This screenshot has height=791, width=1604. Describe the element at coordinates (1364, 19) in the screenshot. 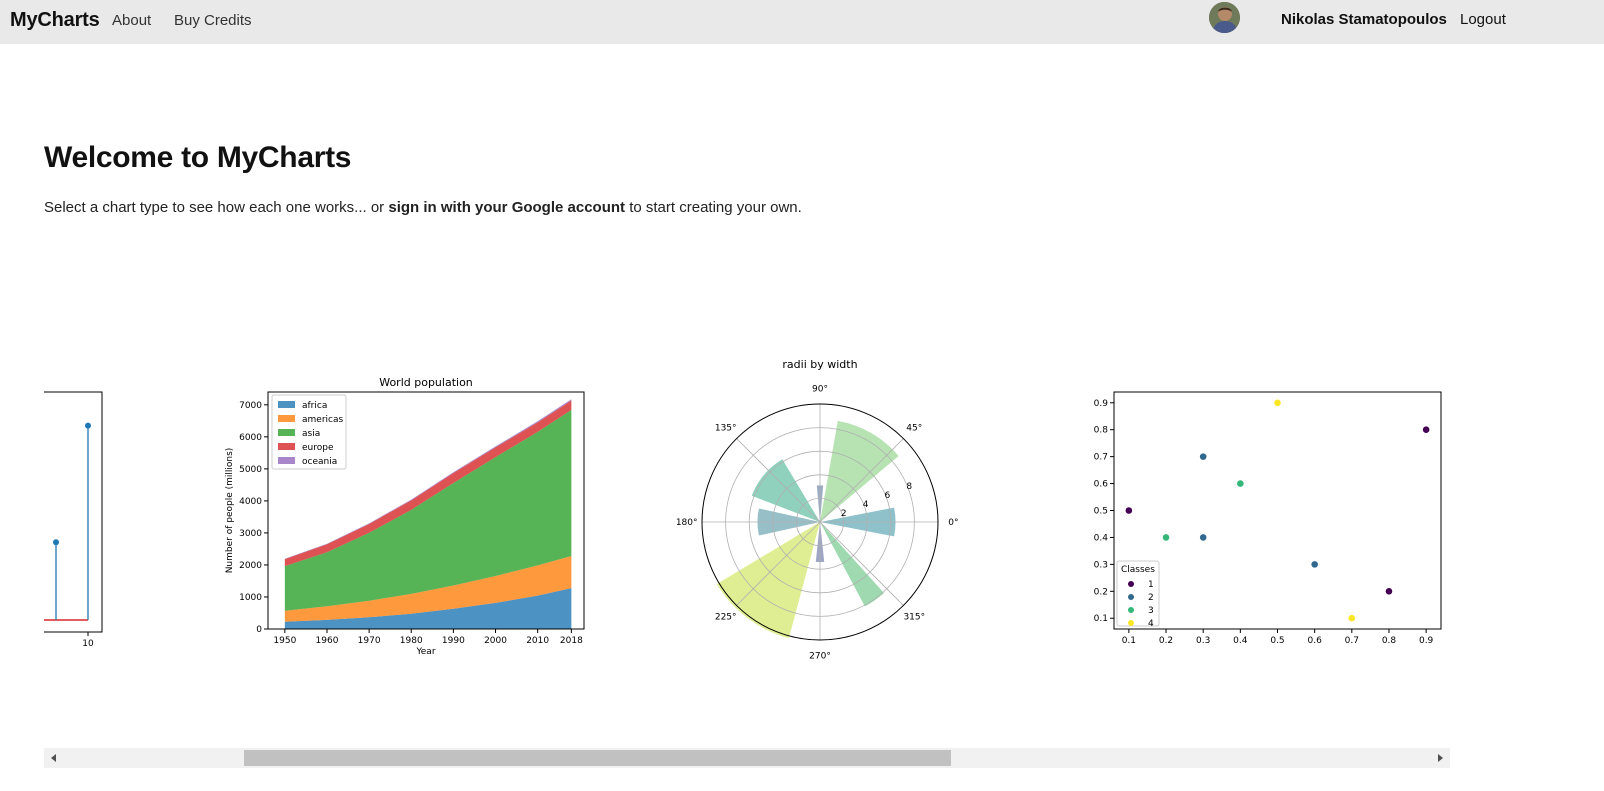

I see `user-name: Nikolas Stamatopoulos` at that location.